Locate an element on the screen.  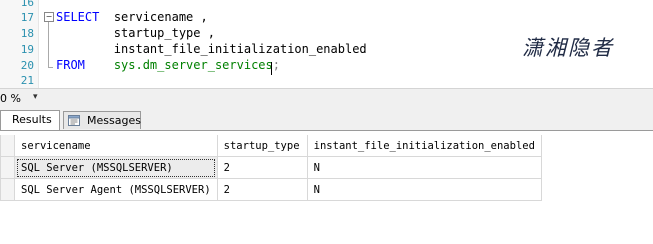
line-number: 17 is located at coordinates (27, 17).